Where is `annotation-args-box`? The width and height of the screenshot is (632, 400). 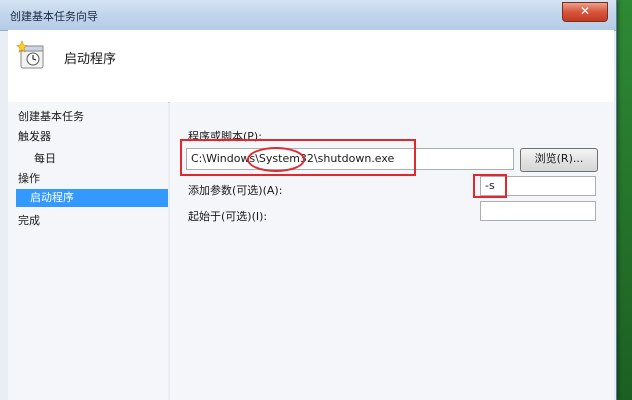 annotation-args-box is located at coordinates (490, 186).